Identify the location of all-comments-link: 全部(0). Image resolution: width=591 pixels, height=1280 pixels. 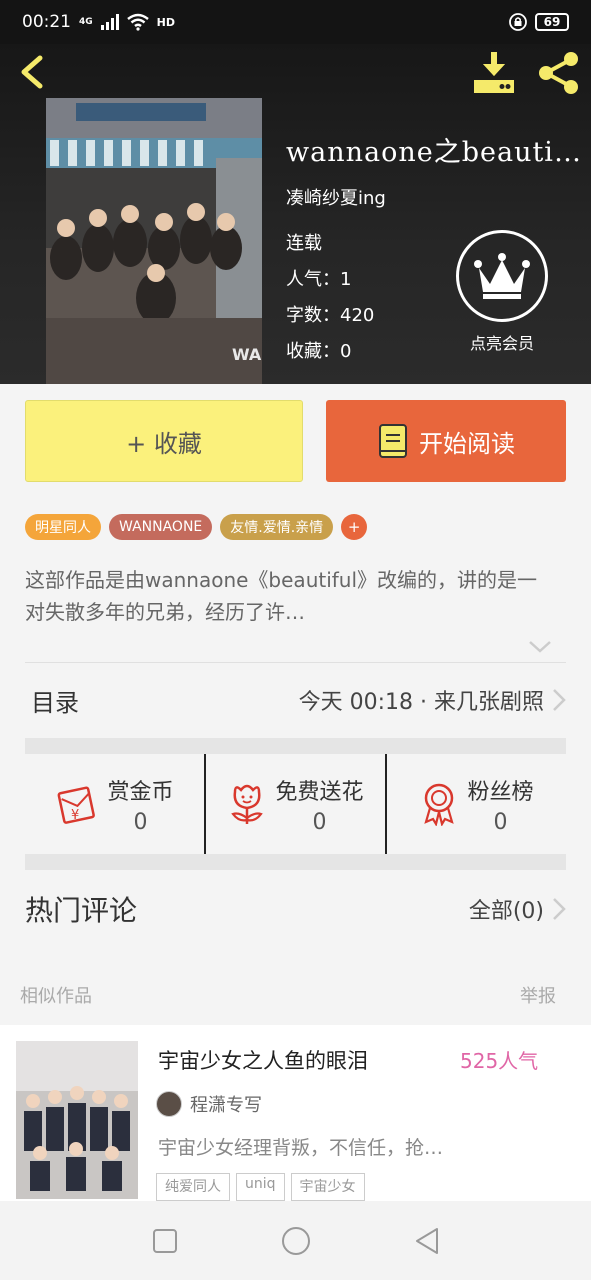
(506, 909).